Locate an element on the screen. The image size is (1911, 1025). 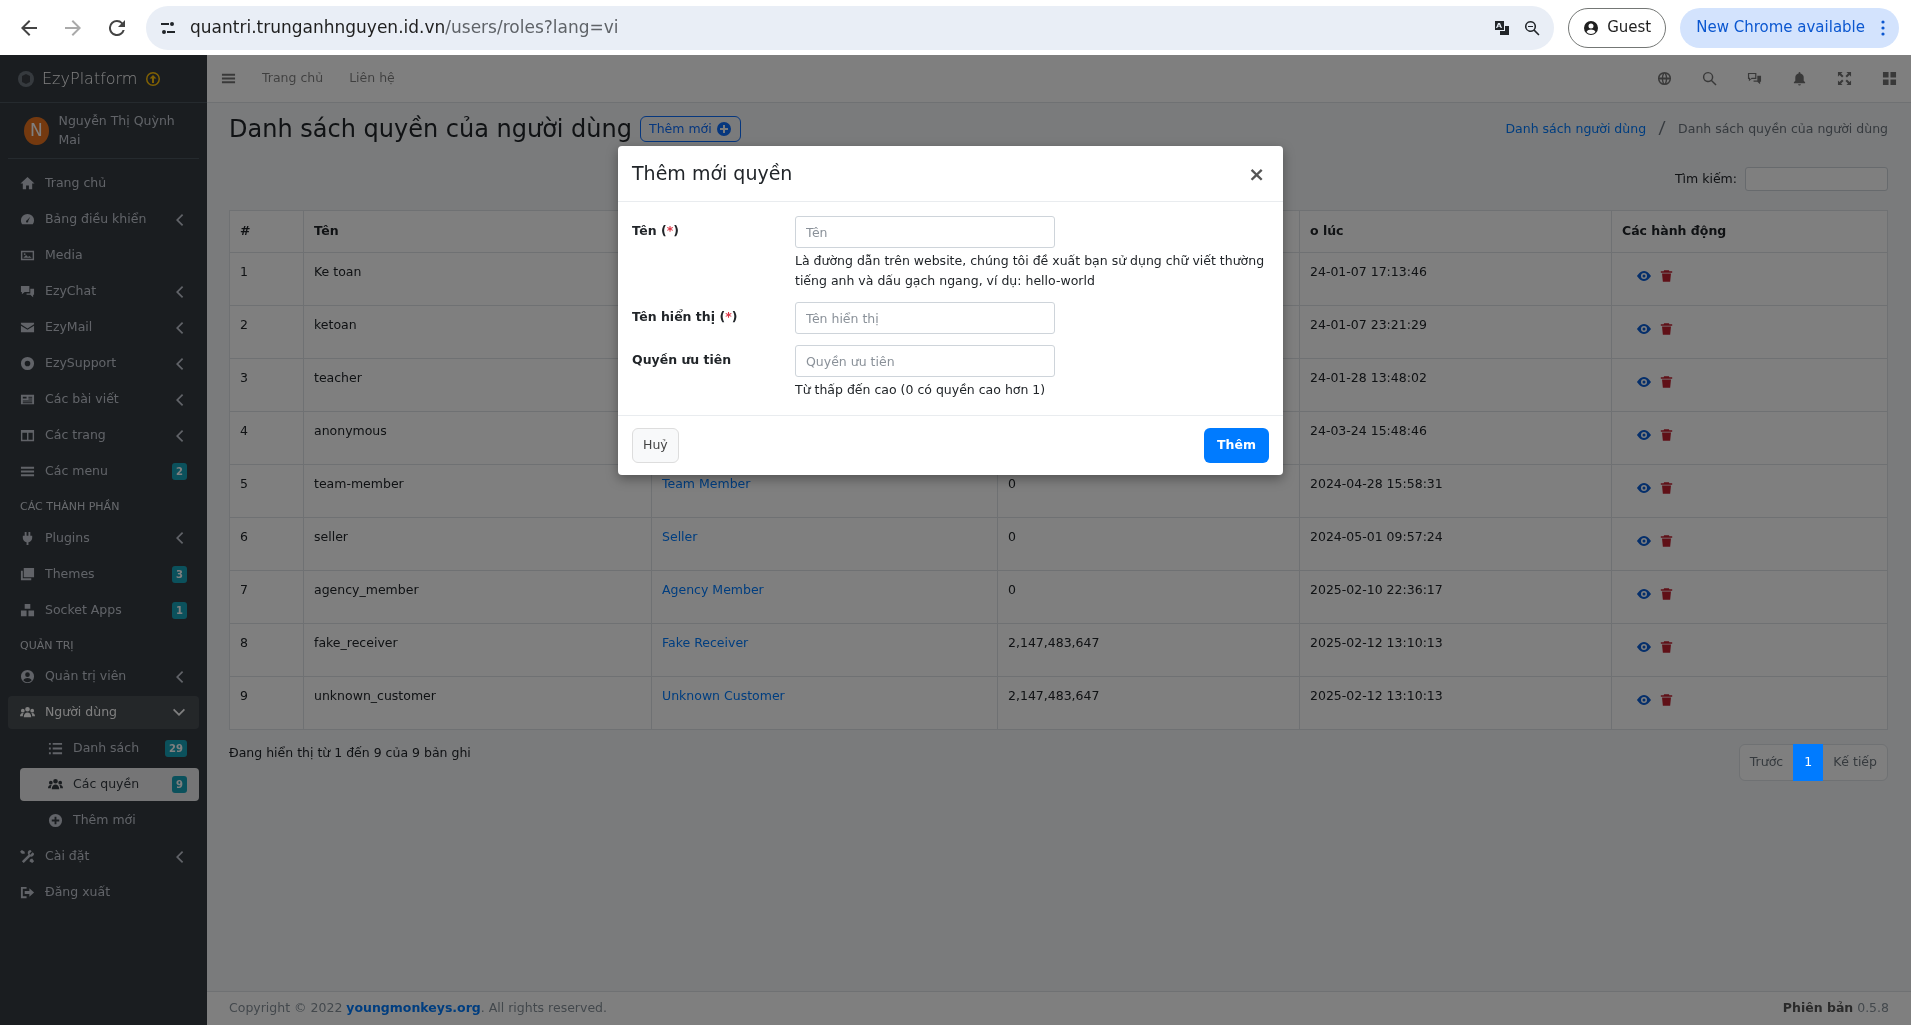
item-count: 9 is located at coordinates (179, 784).